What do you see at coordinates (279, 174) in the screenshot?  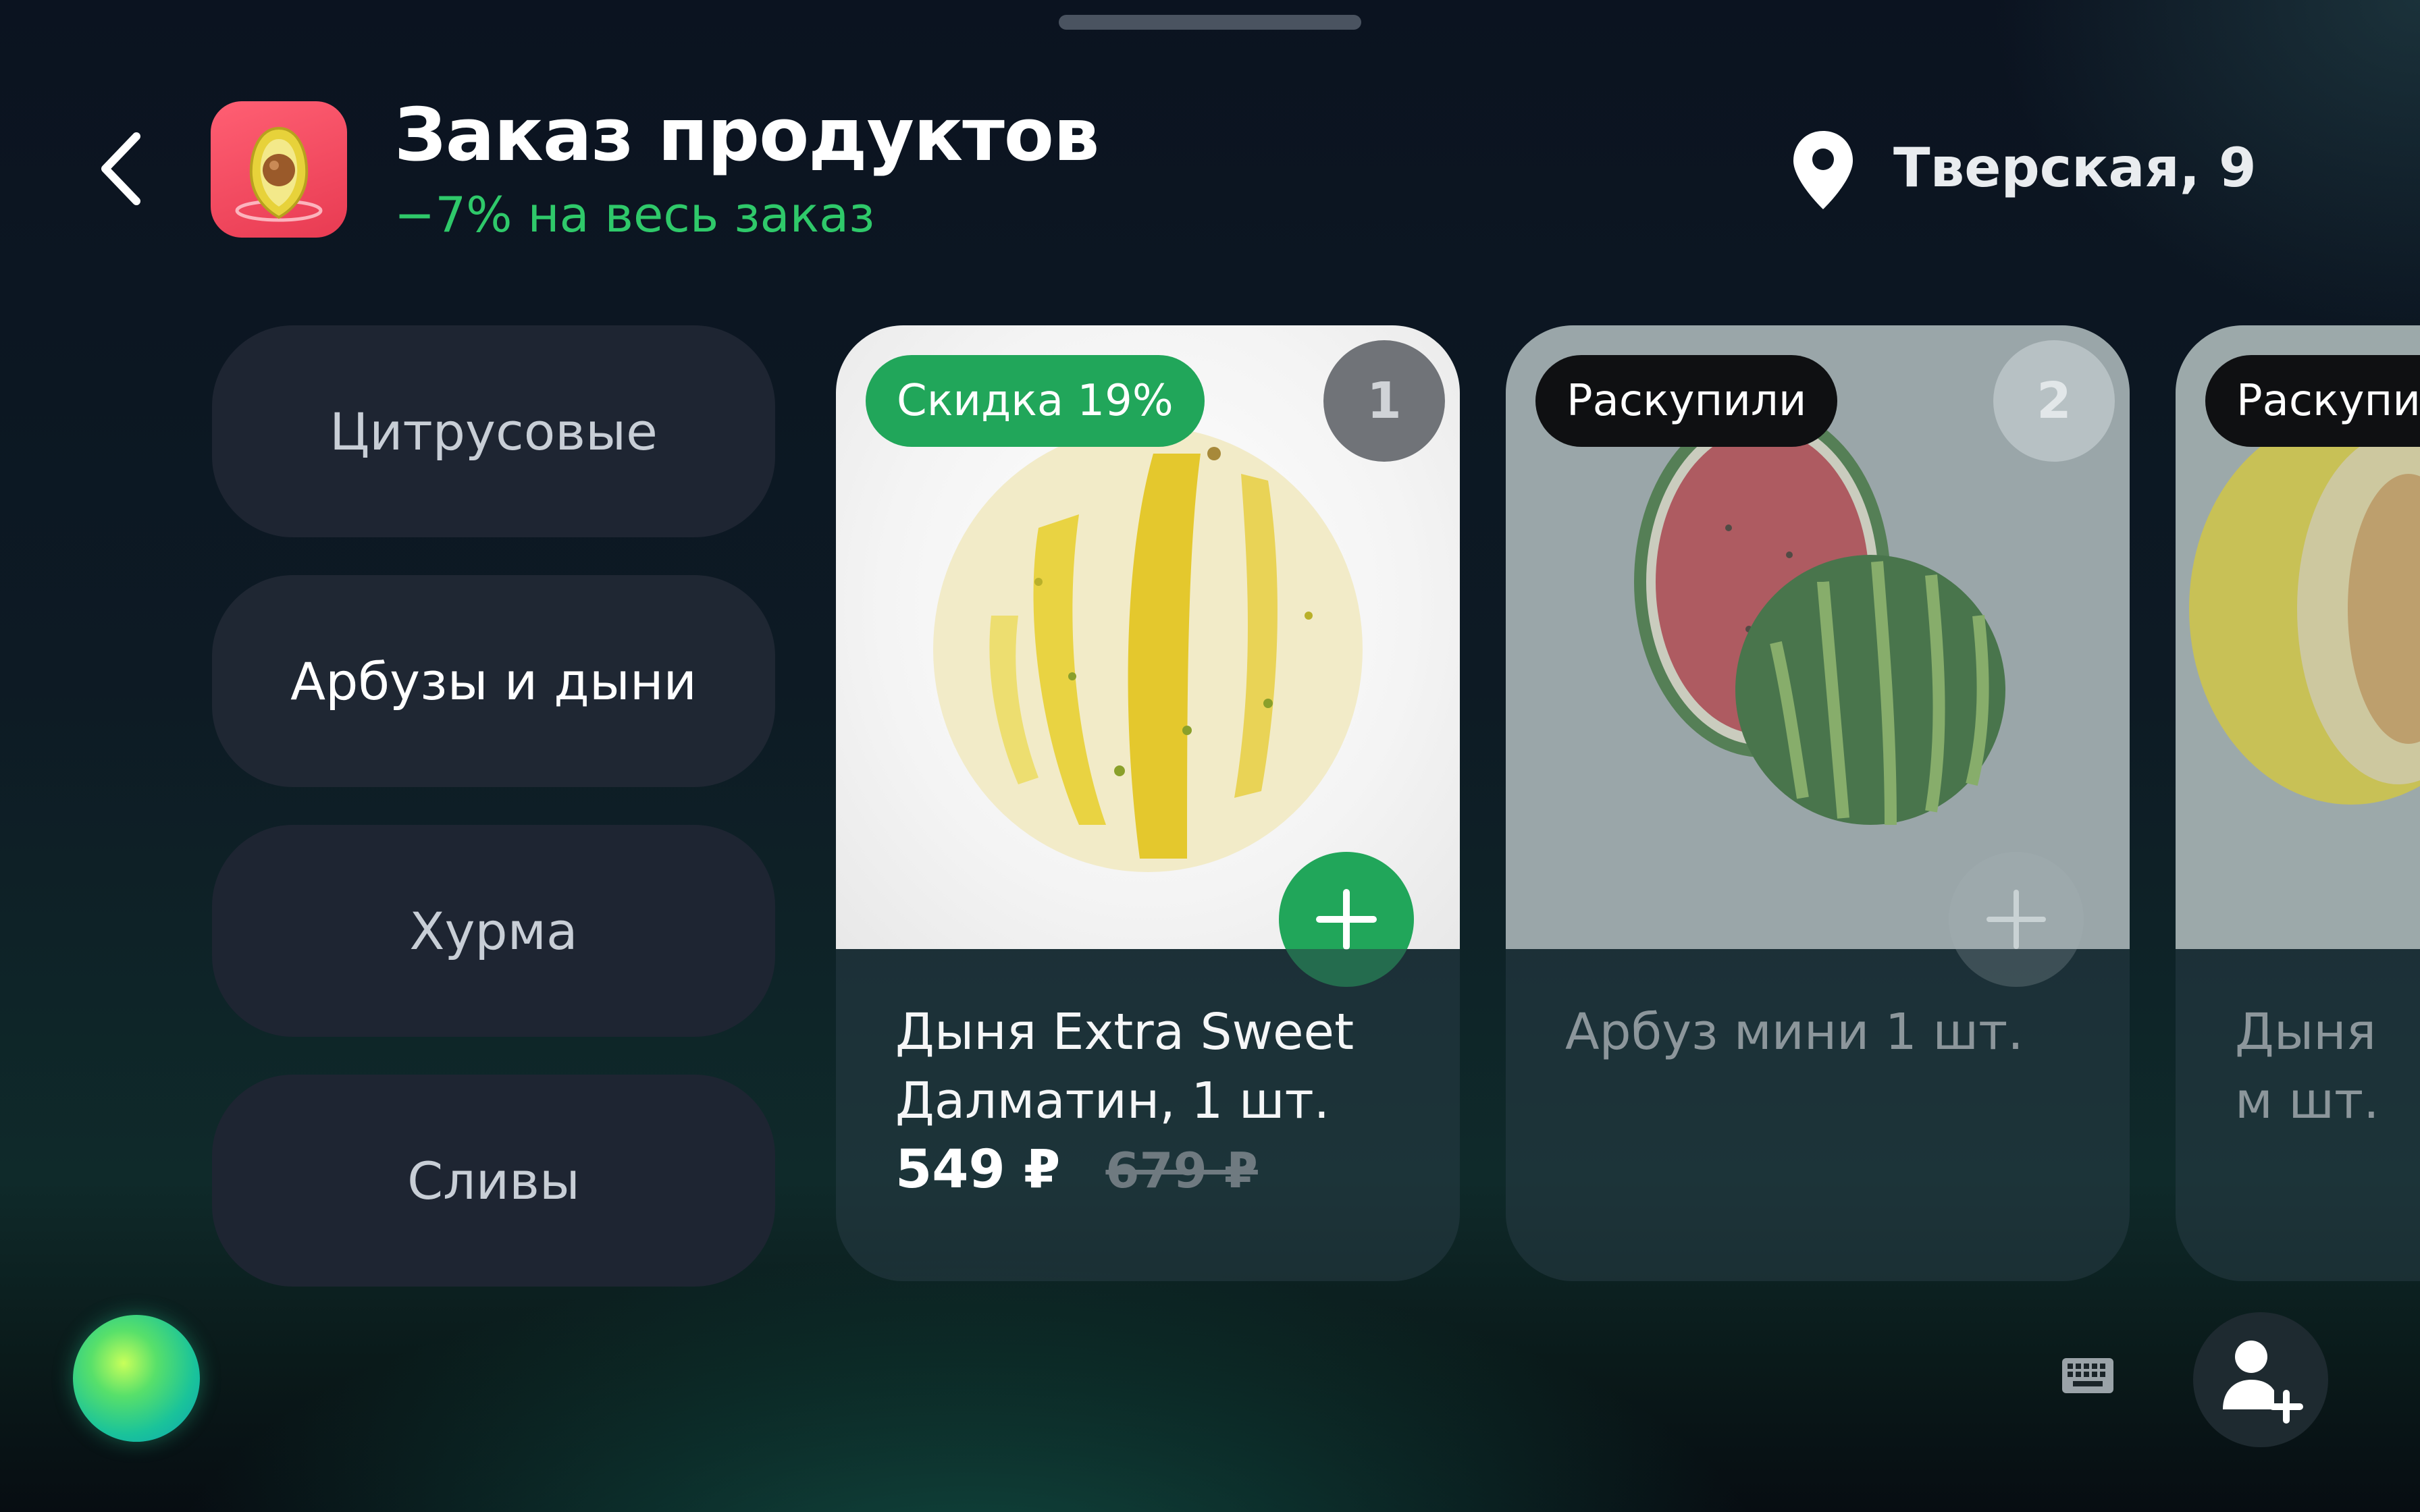 I see `avocado-app-icon` at bounding box center [279, 174].